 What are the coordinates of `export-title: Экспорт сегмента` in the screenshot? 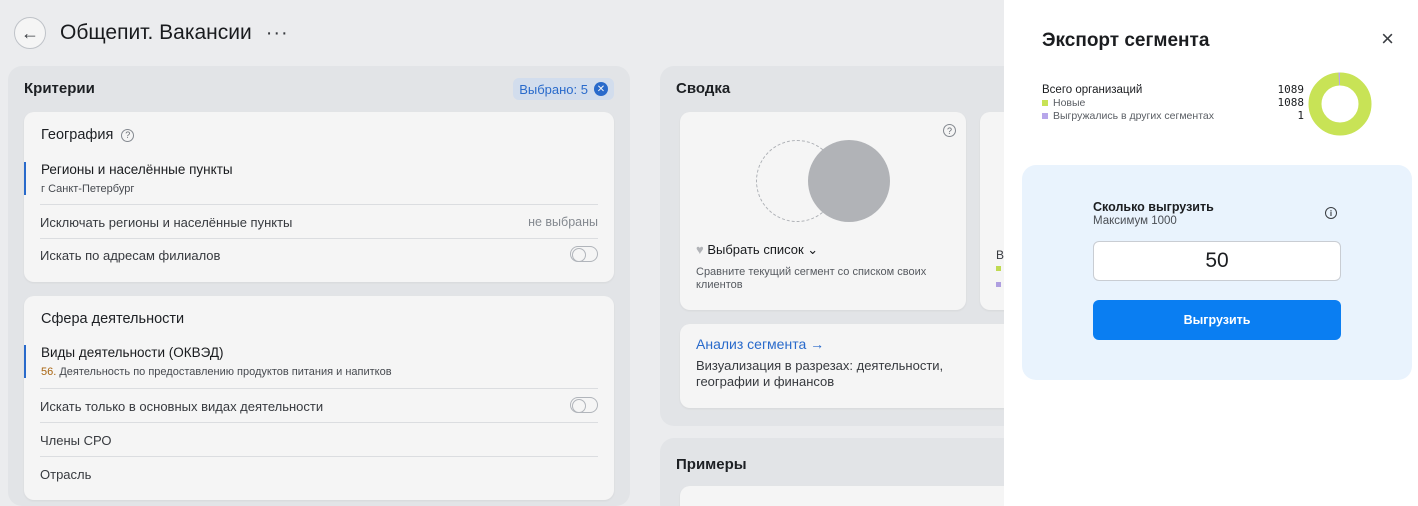 It's located at (1126, 40).